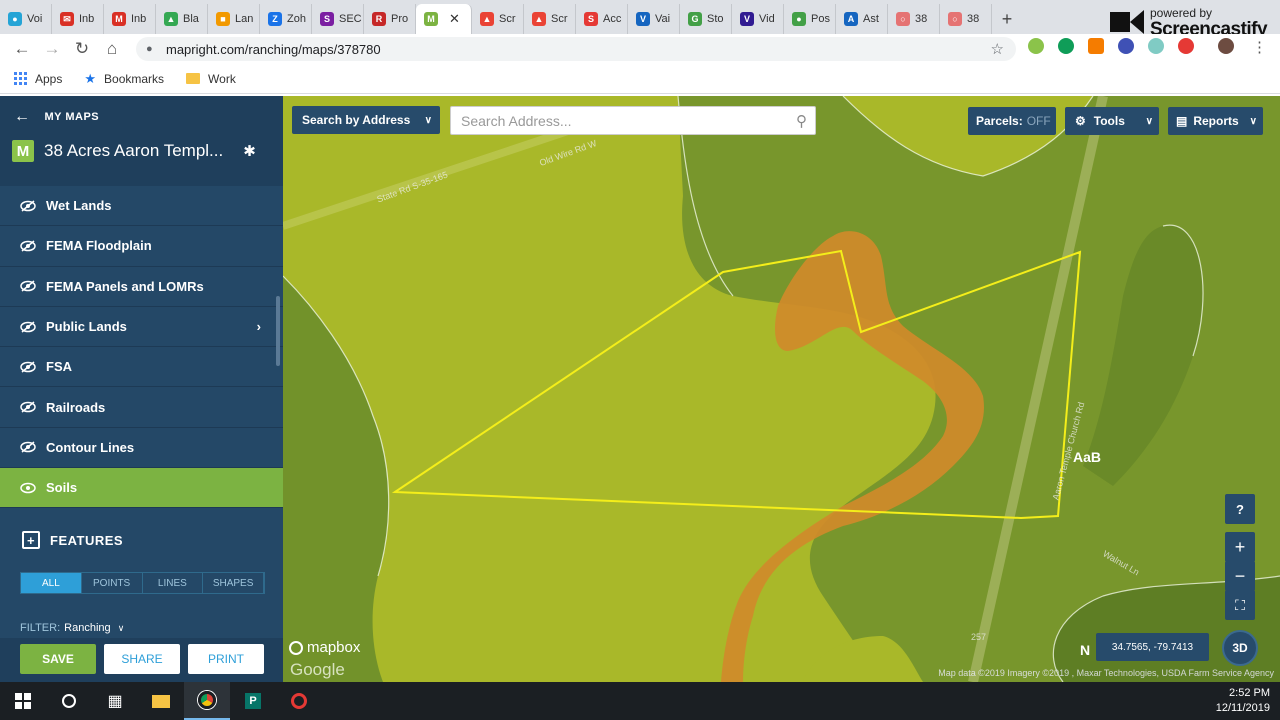  Describe the element at coordinates (22, 49) in the screenshot. I see `back-icon: ←` at that location.